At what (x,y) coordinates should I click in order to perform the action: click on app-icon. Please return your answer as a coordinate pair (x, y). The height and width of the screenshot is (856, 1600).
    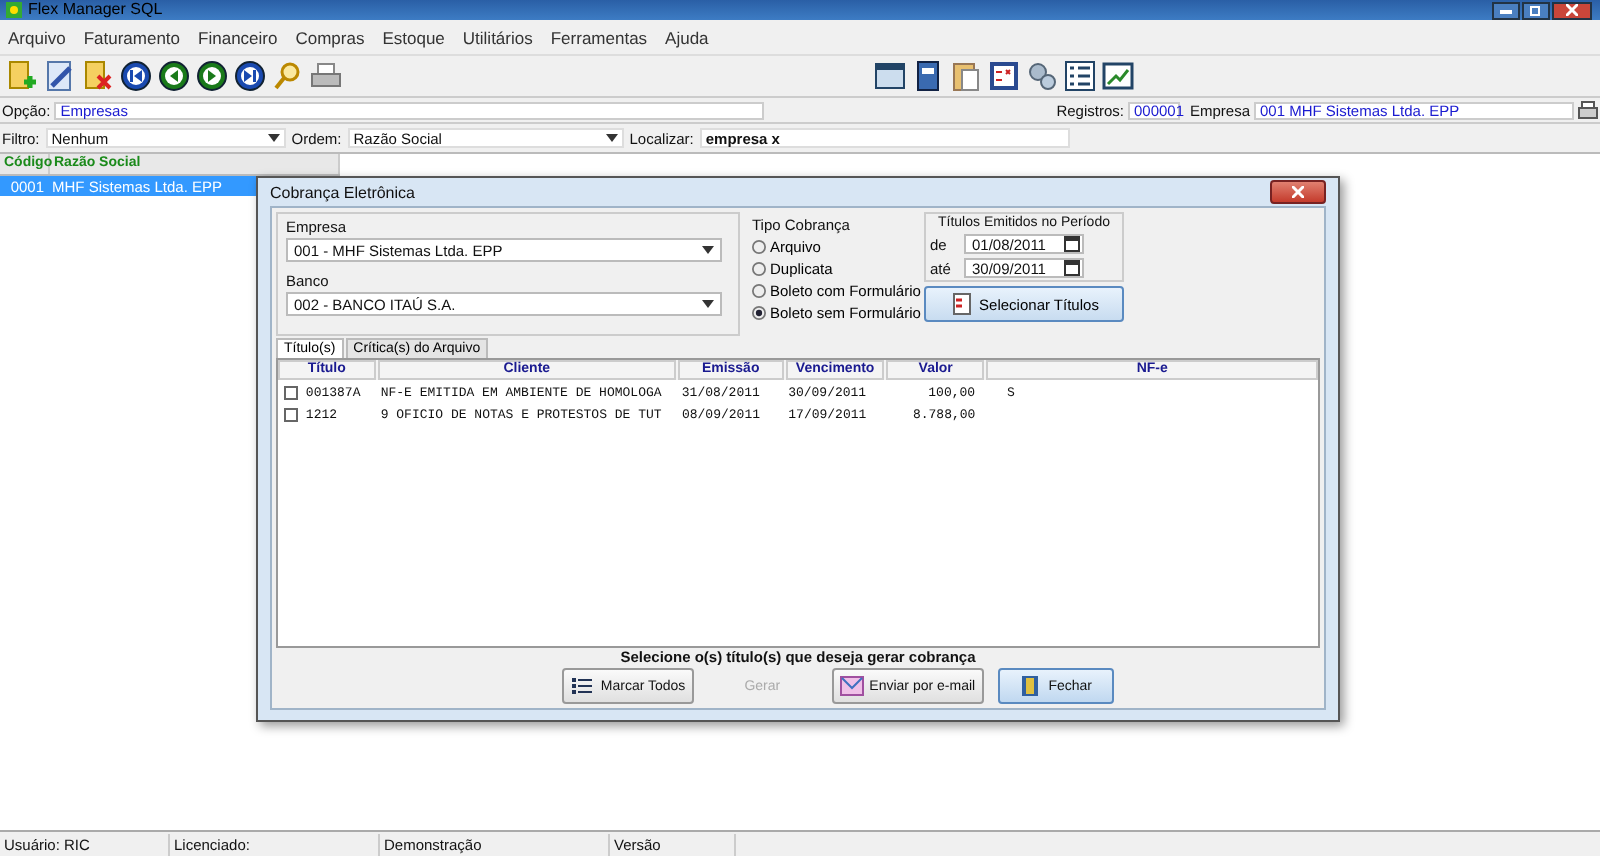
    Looking at the image, I should click on (14, 10).